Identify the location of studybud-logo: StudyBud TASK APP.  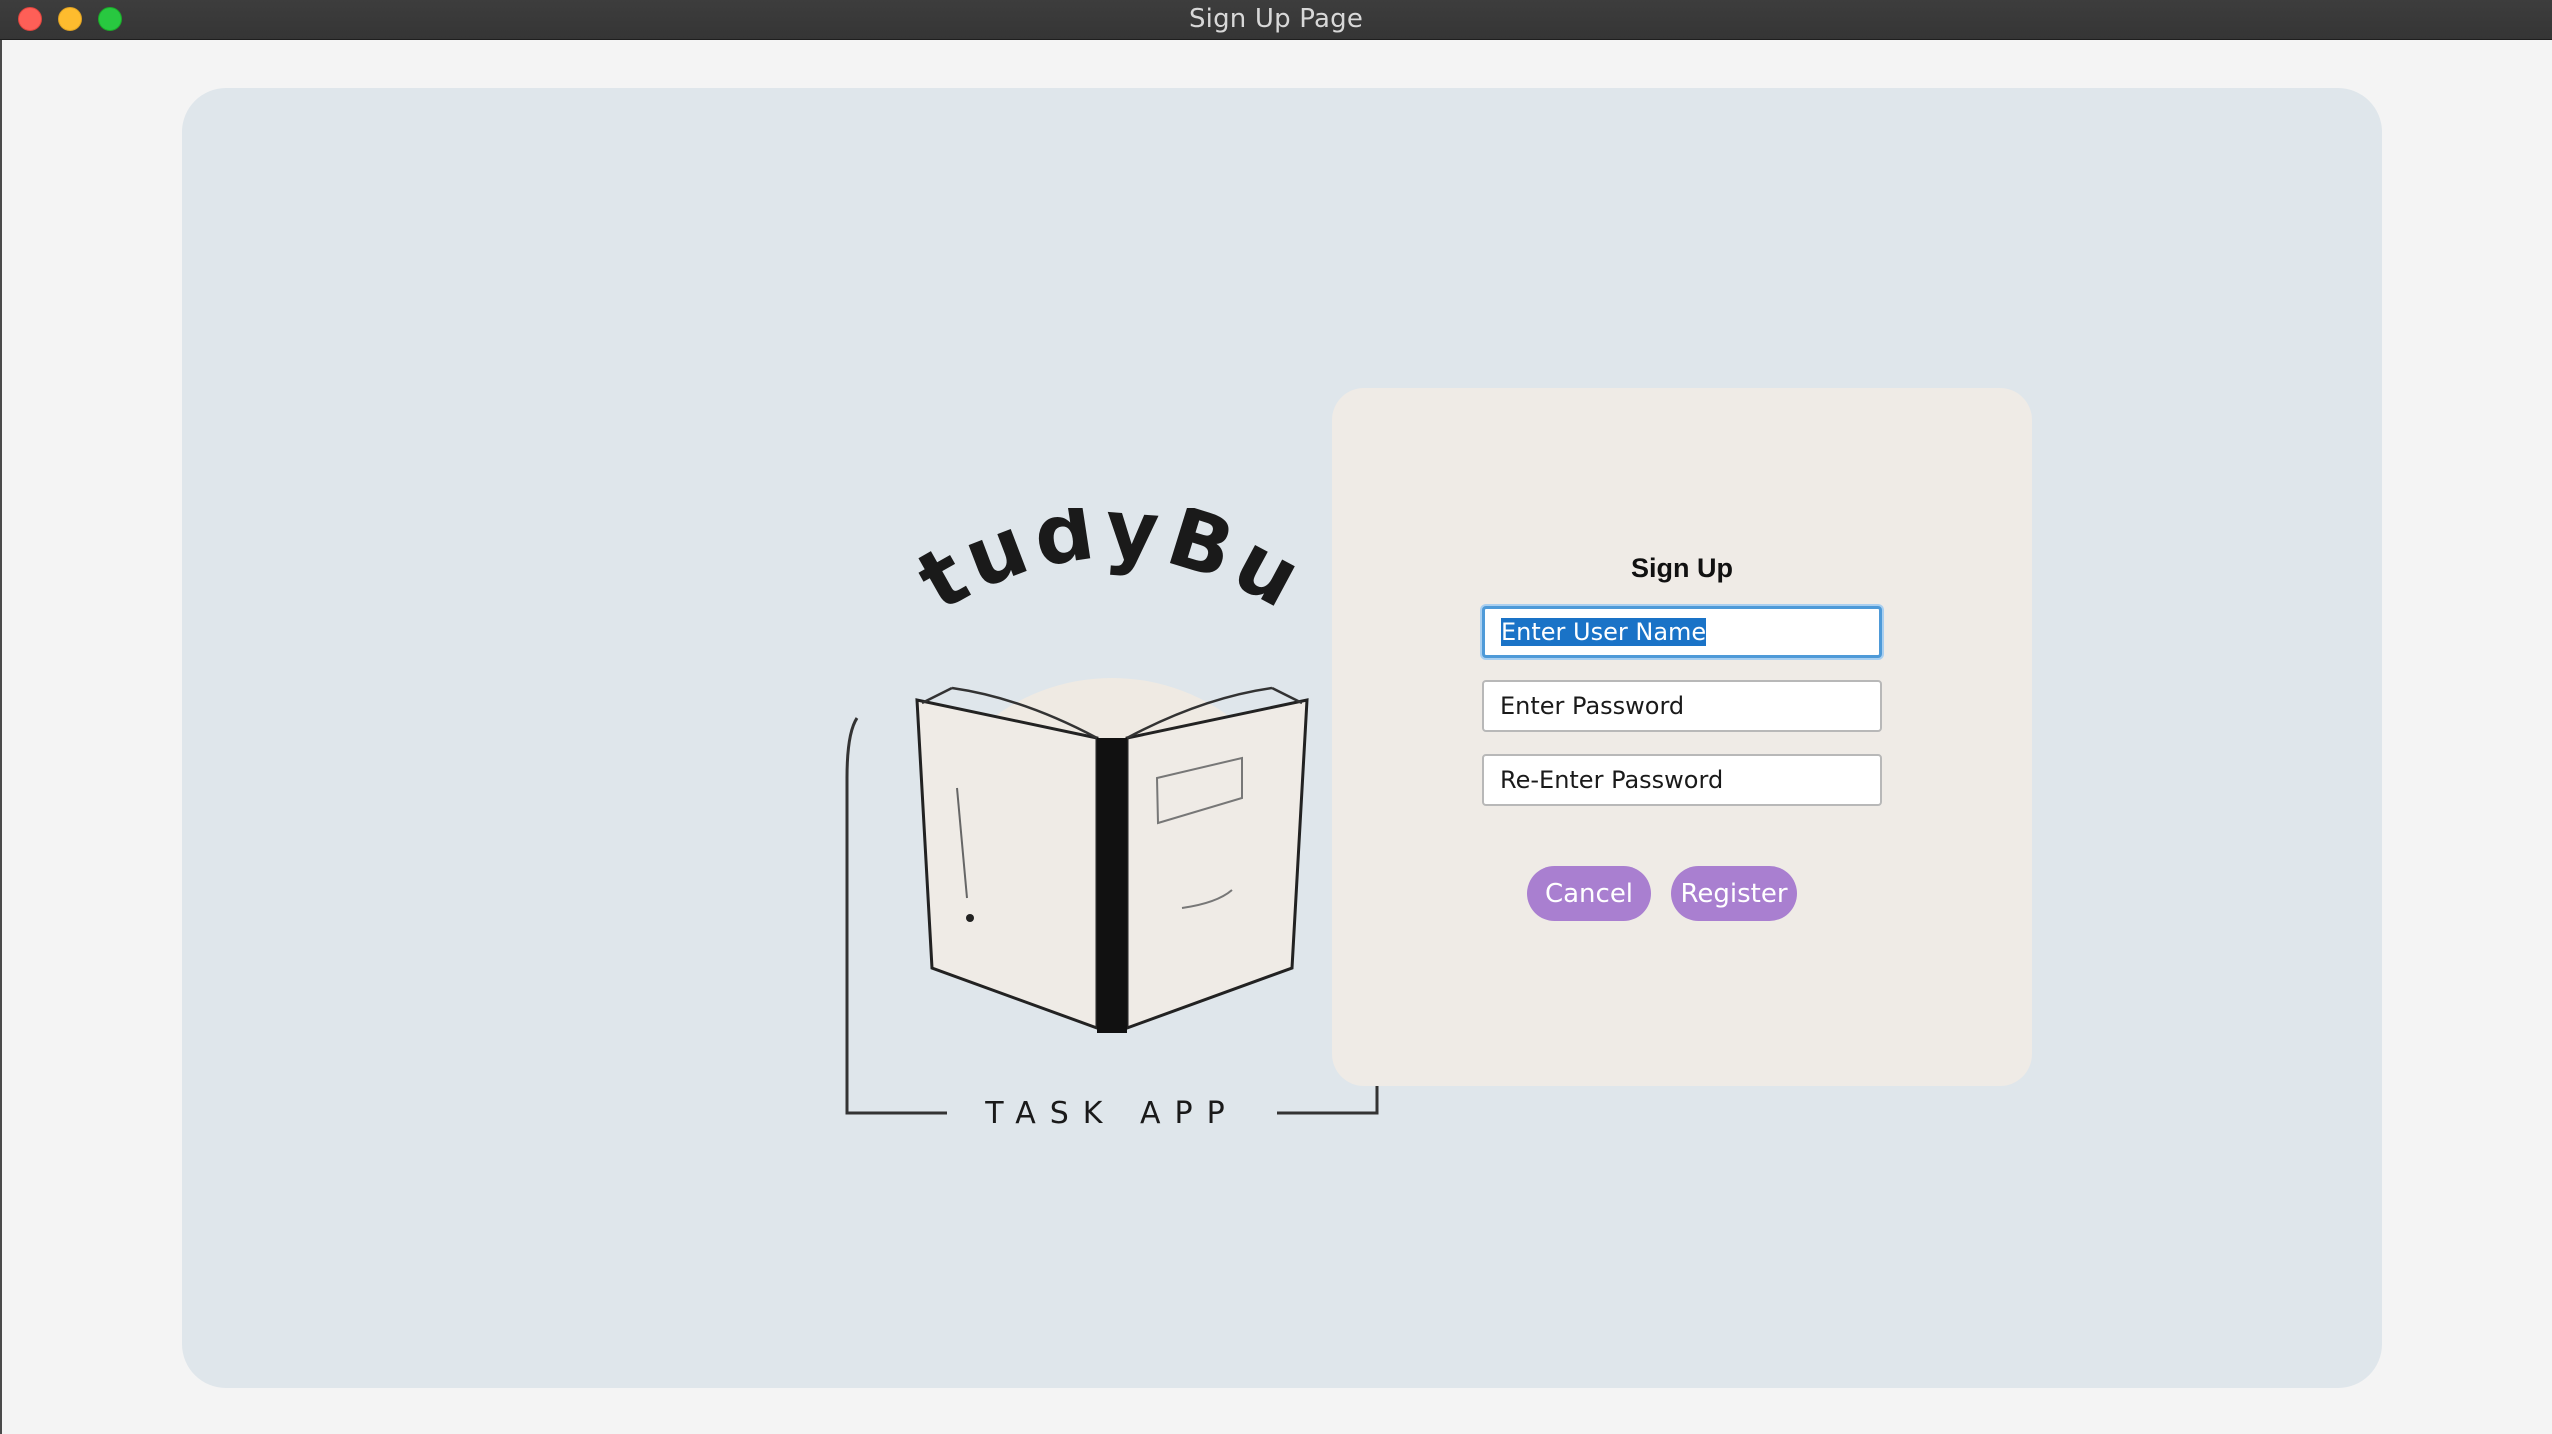
(1095, 785).